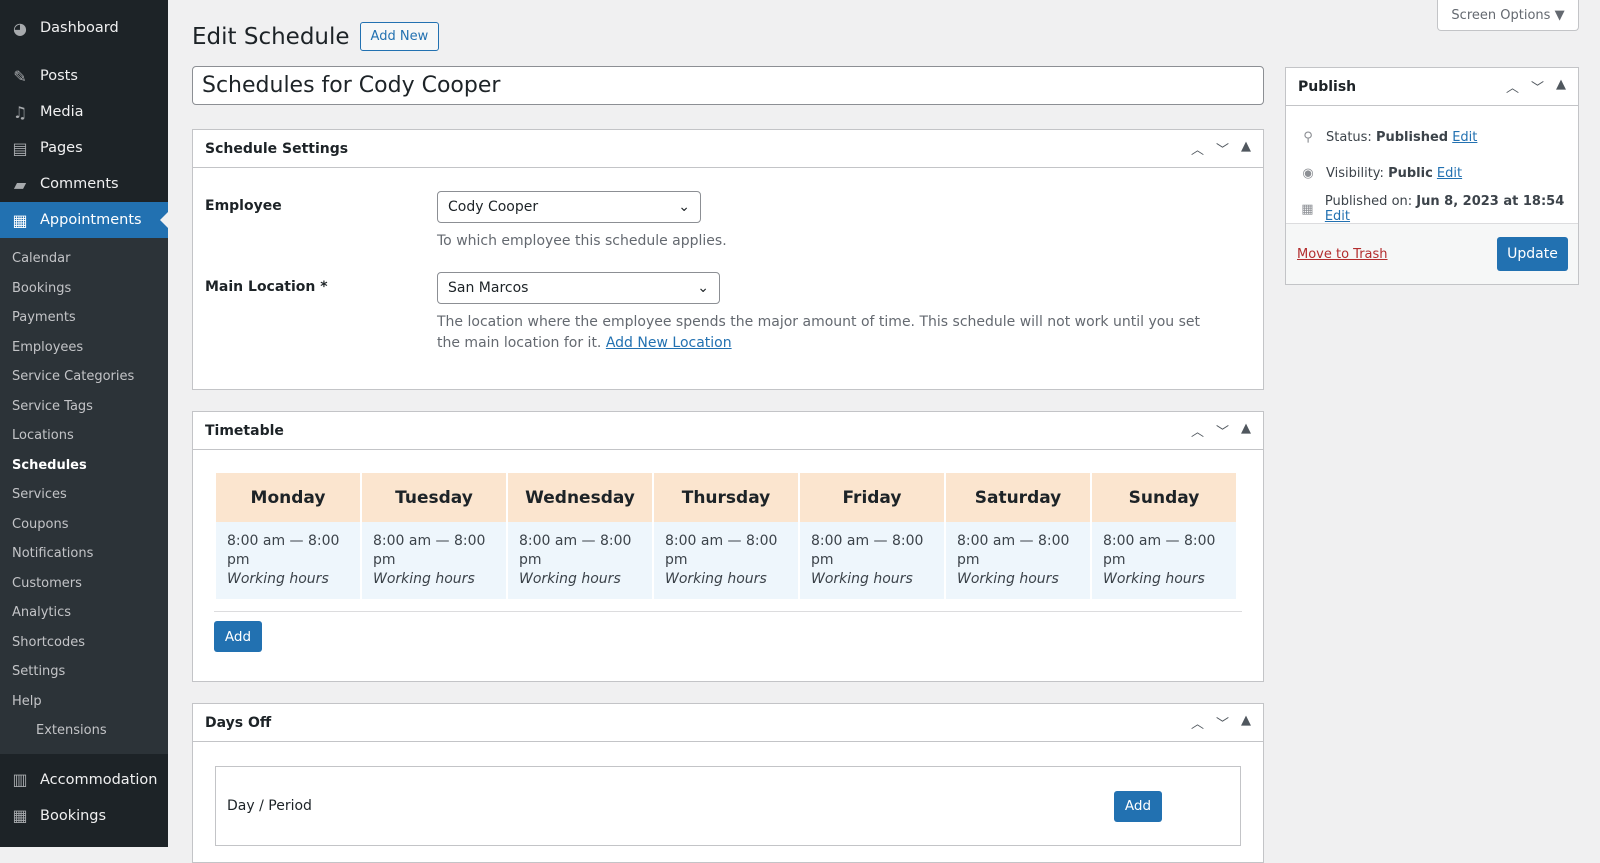  What do you see at coordinates (84, 318) in the screenshot?
I see `submenu-item-payments: Payments` at bounding box center [84, 318].